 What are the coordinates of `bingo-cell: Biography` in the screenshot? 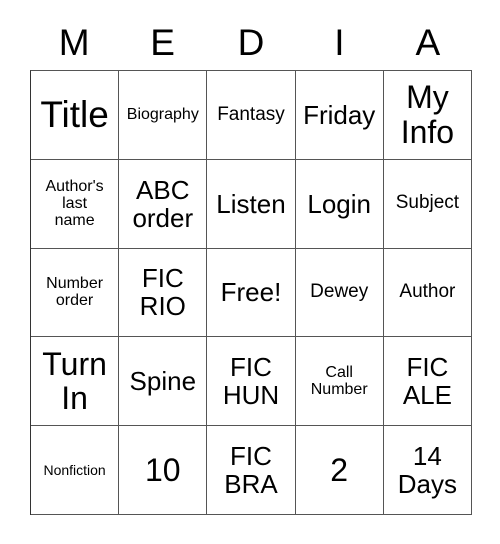 It's located at (163, 115).